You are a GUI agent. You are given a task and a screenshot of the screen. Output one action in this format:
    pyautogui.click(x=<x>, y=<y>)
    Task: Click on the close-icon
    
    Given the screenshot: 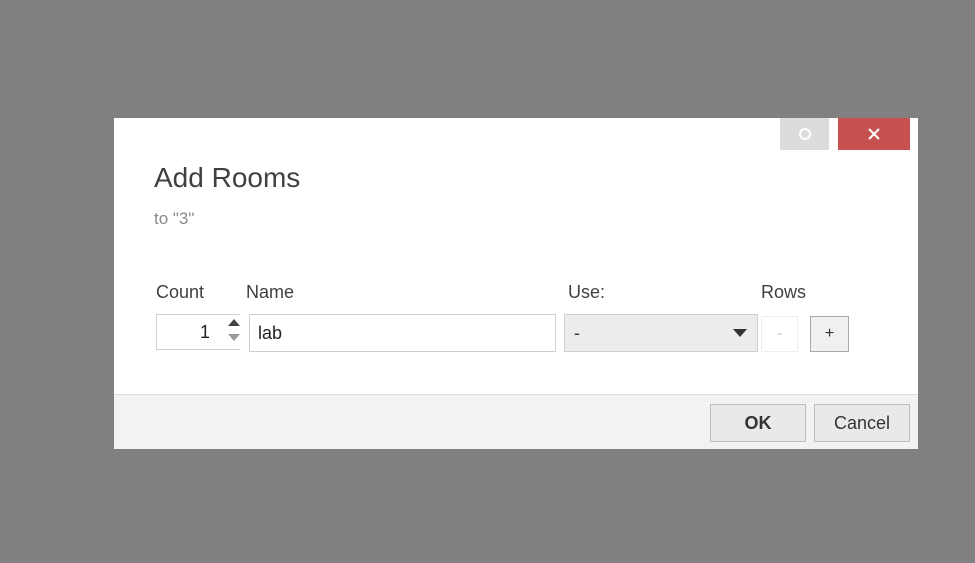 What is the action you would take?
    pyautogui.click(x=874, y=134)
    